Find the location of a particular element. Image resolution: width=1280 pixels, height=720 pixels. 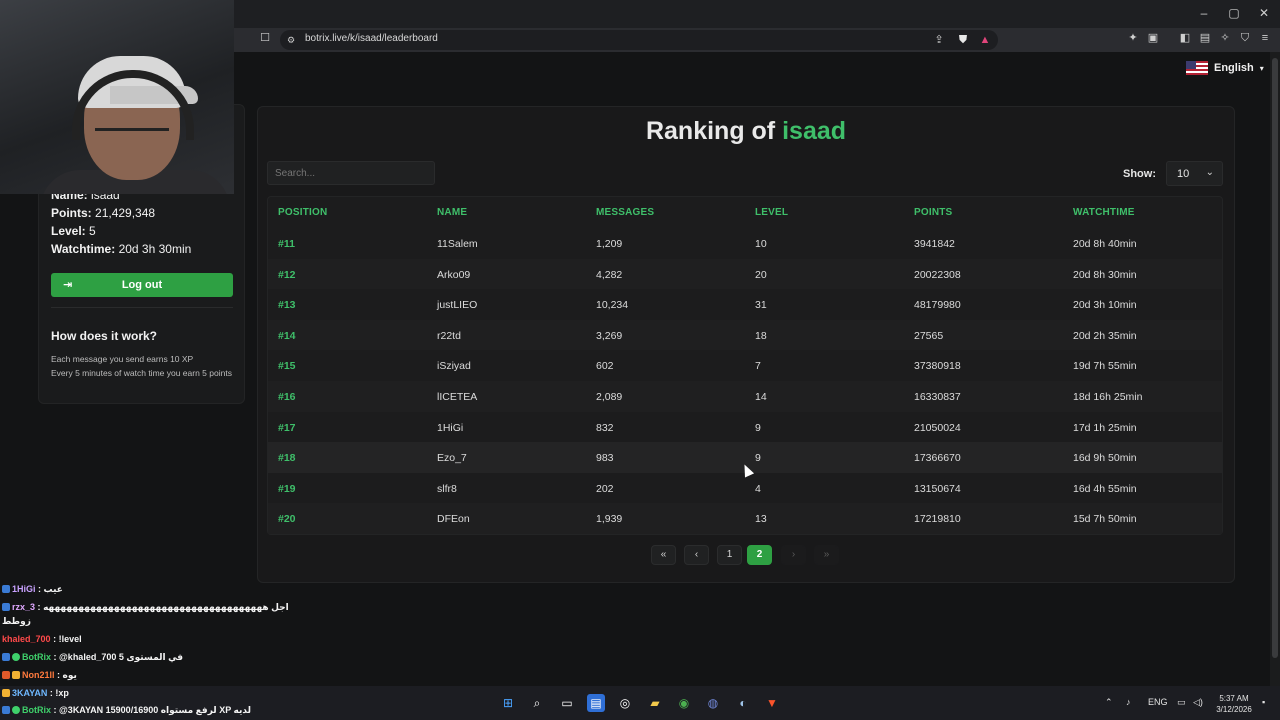

cell-level: 18 is located at coordinates (761, 335).